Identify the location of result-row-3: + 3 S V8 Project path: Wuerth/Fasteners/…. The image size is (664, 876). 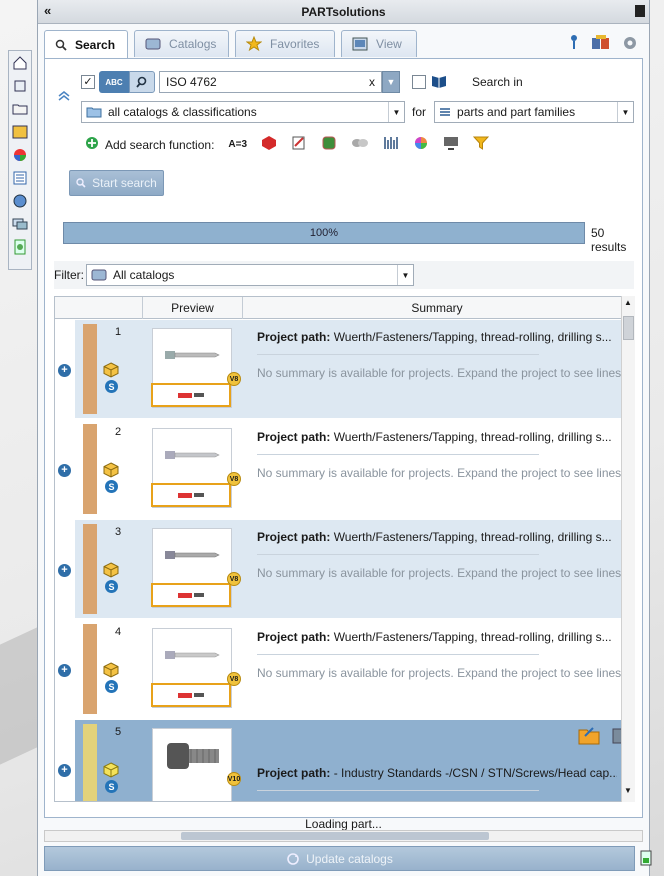
(342, 570).